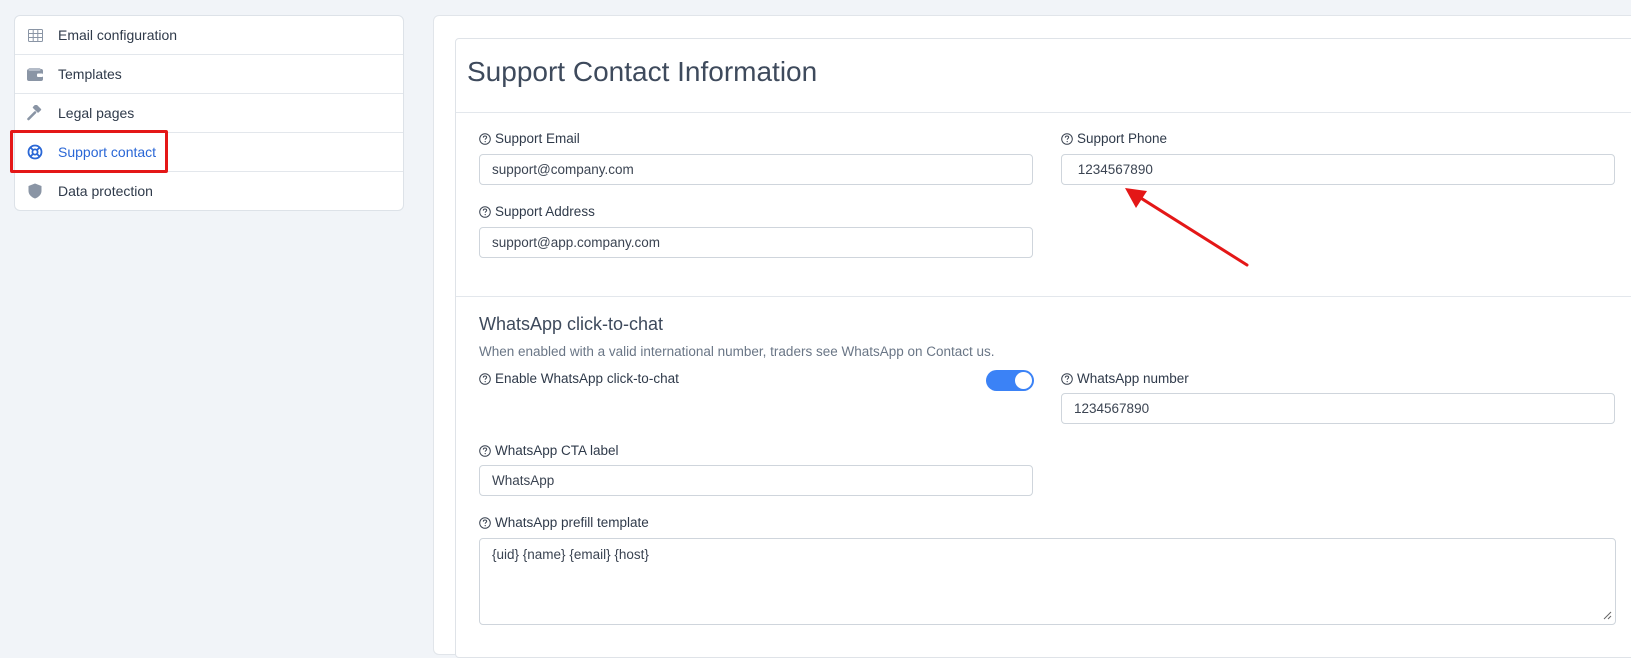 This screenshot has height=658, width=1631. I want to click on whatsapp-number-label: WhatsApp number, so click(1125, 378).